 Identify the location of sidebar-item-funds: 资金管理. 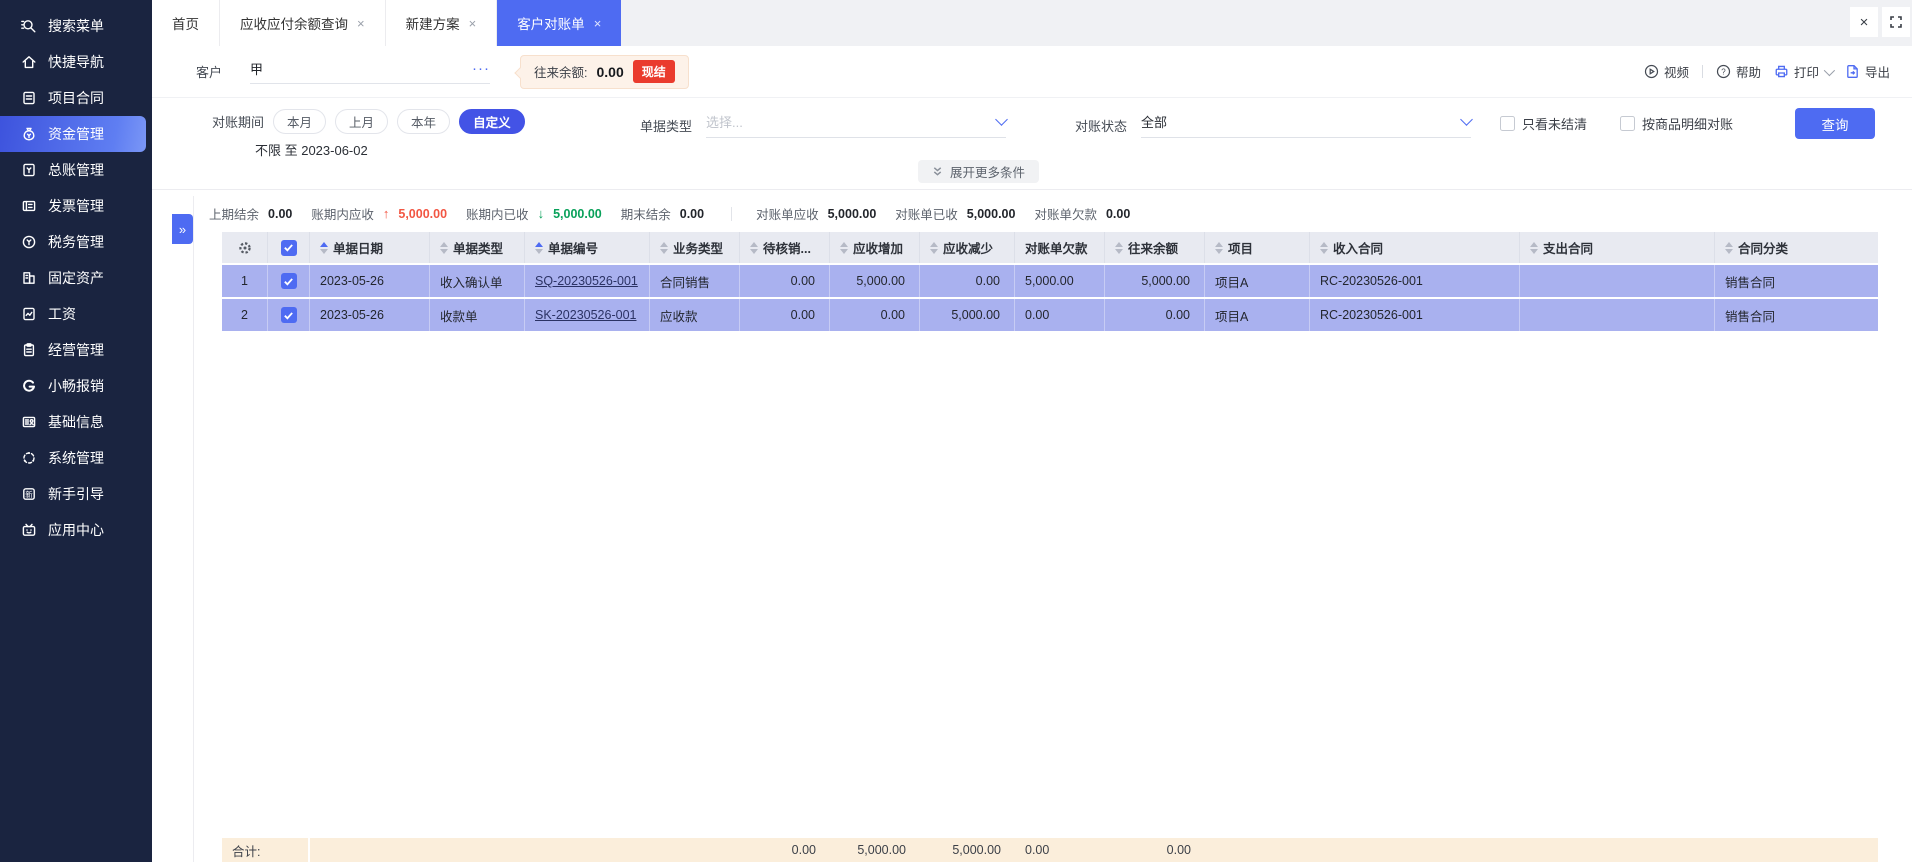
(73, 134).